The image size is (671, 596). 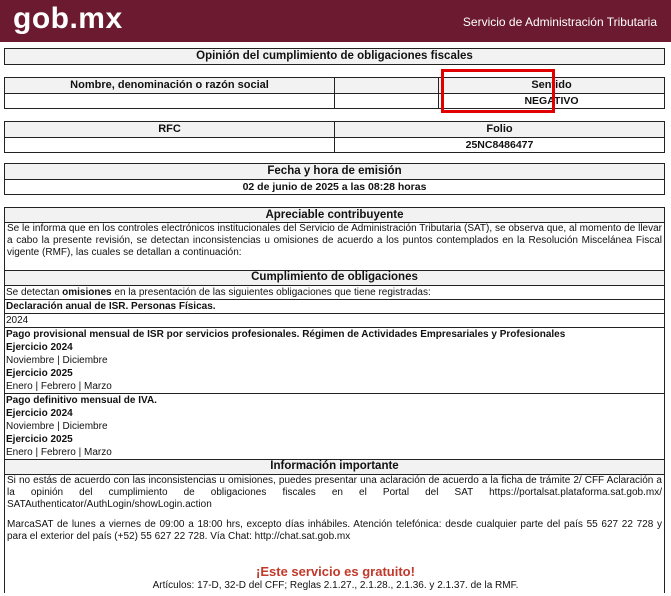 I want to click on rfc-value, so click(x=170, y=145).